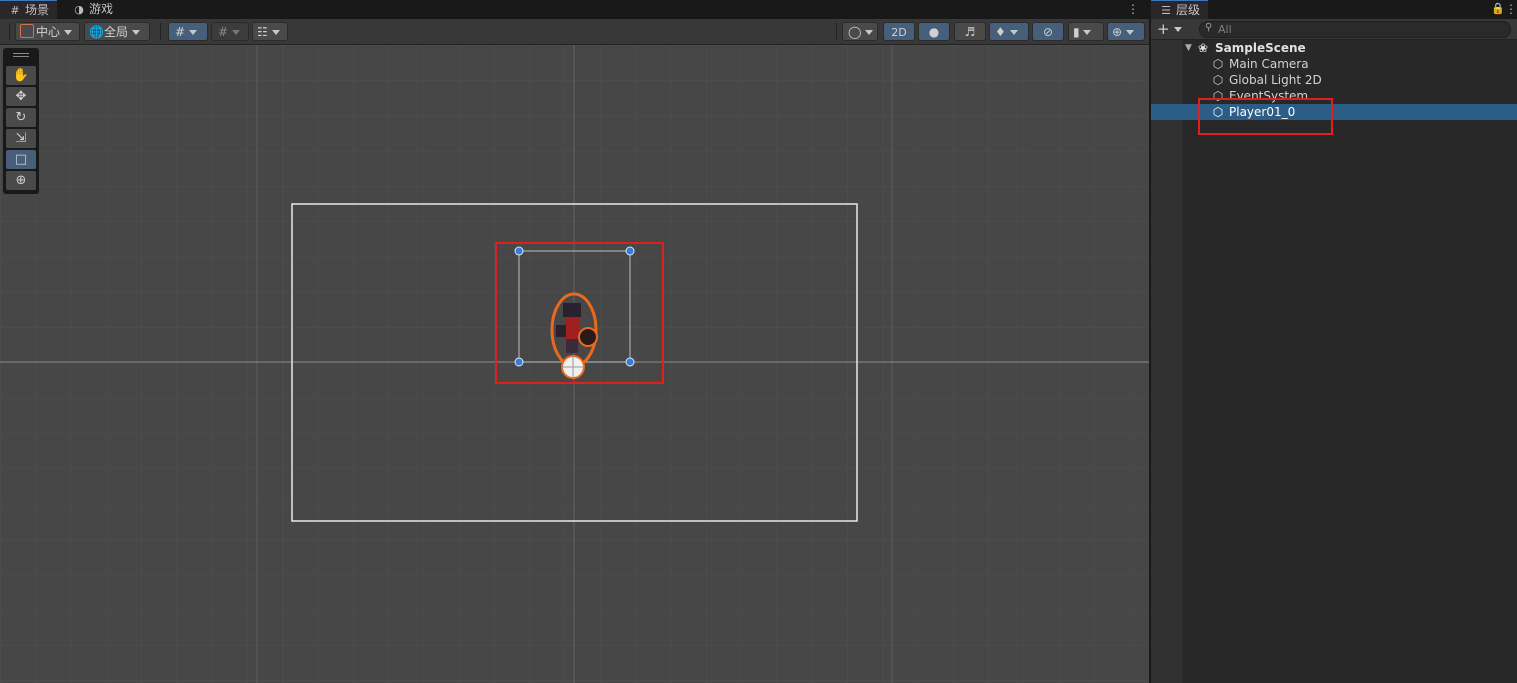 This screenshot has height=683, width=1517. What do you see at coordinates (180, 32) in the screenshot?
I see `grid-snap-icon: #` at bounding box center [180, 32].